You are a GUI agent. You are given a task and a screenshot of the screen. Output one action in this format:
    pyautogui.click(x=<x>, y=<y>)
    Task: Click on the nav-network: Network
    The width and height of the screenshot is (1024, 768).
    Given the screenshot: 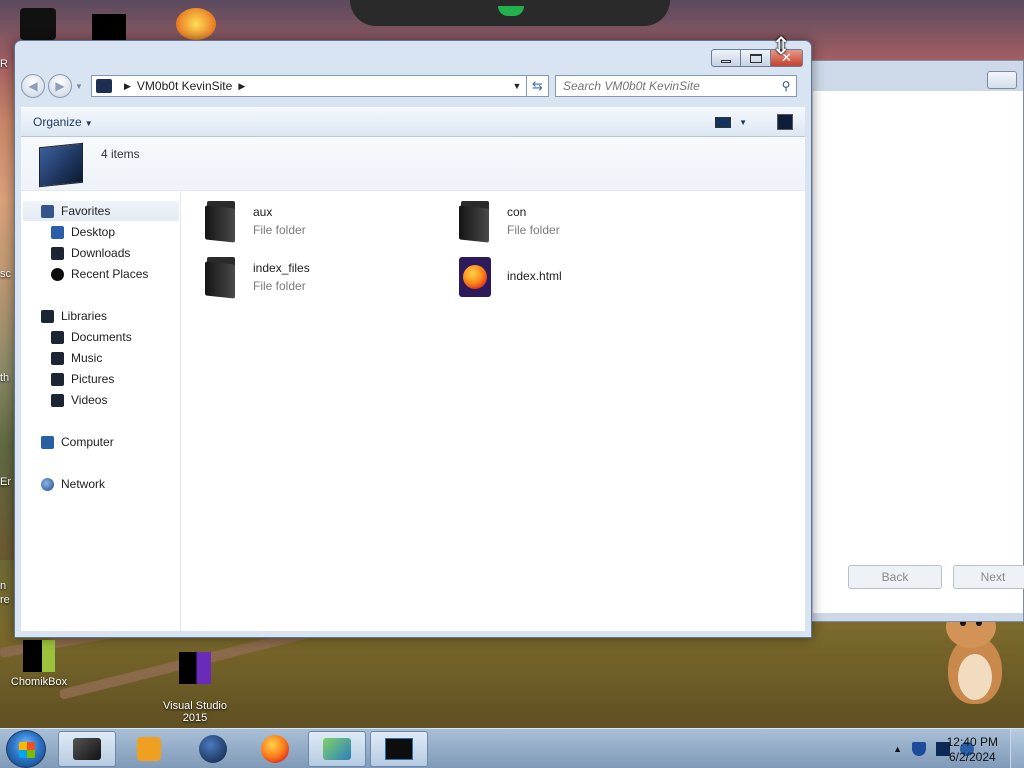 What is the action you would take?
    pyautogui.click(x=101, y=484)
    